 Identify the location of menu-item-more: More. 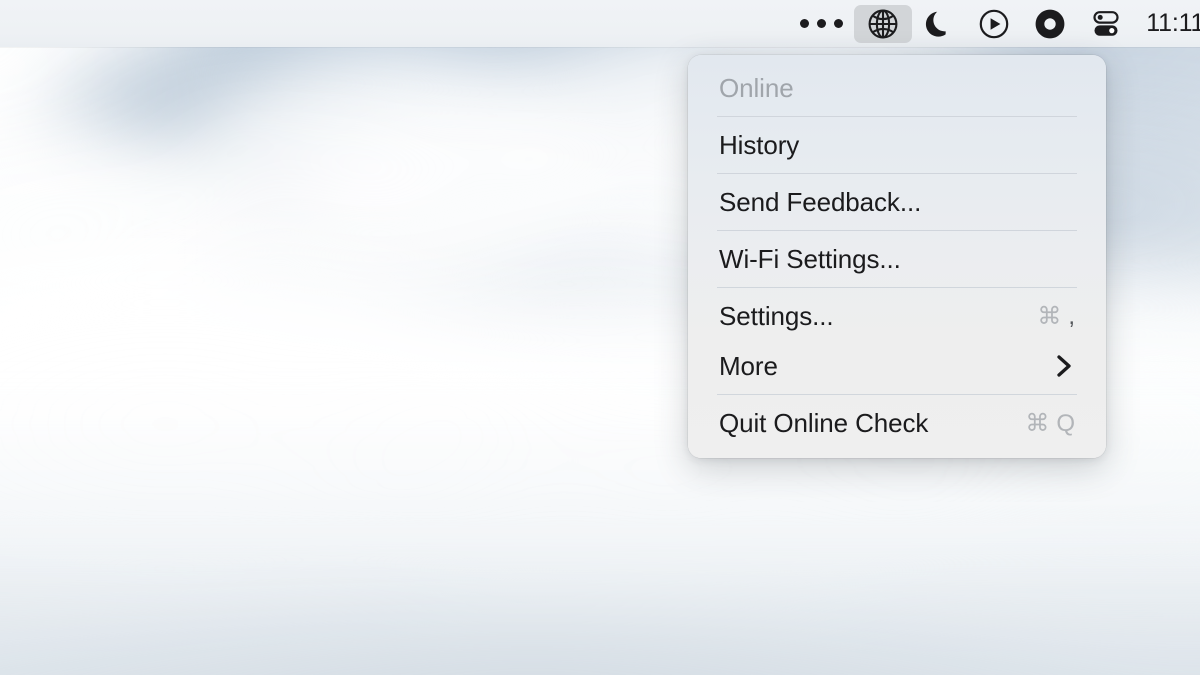
(897, 366).